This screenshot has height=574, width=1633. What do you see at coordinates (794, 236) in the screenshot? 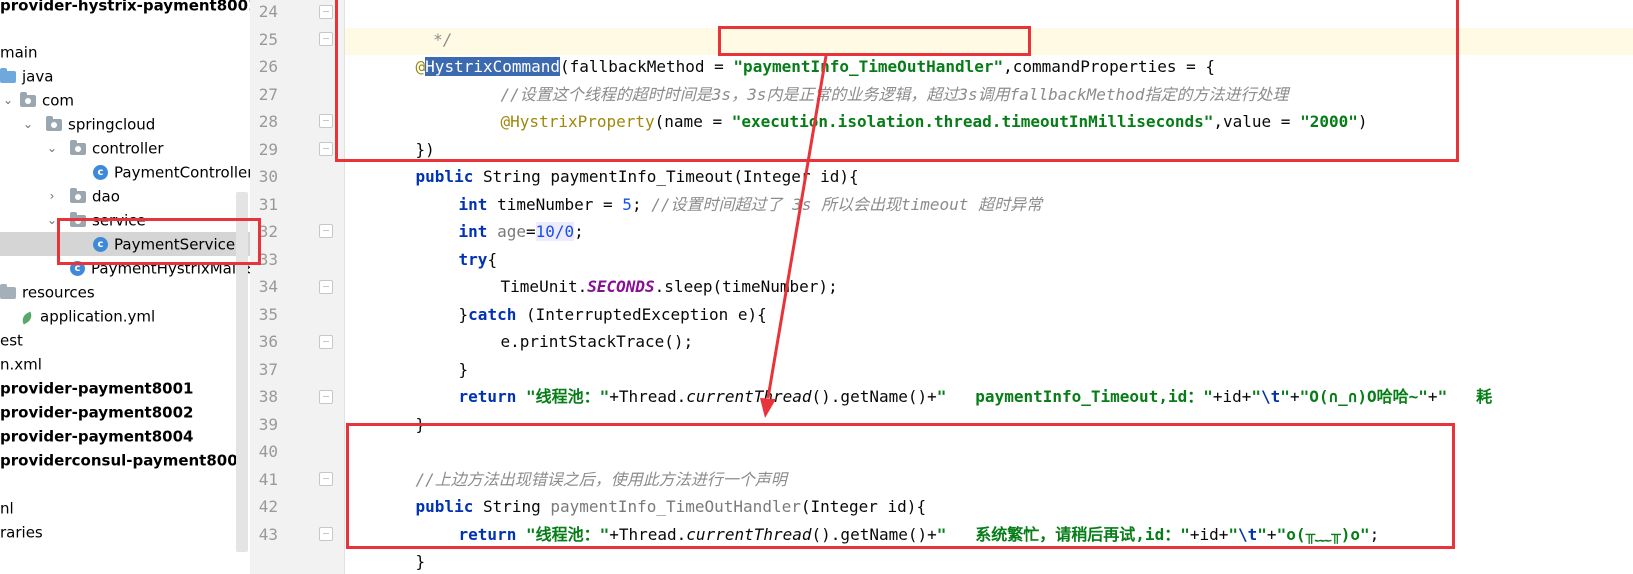
I see `arrow-icon` at bounding box center [794, 236].